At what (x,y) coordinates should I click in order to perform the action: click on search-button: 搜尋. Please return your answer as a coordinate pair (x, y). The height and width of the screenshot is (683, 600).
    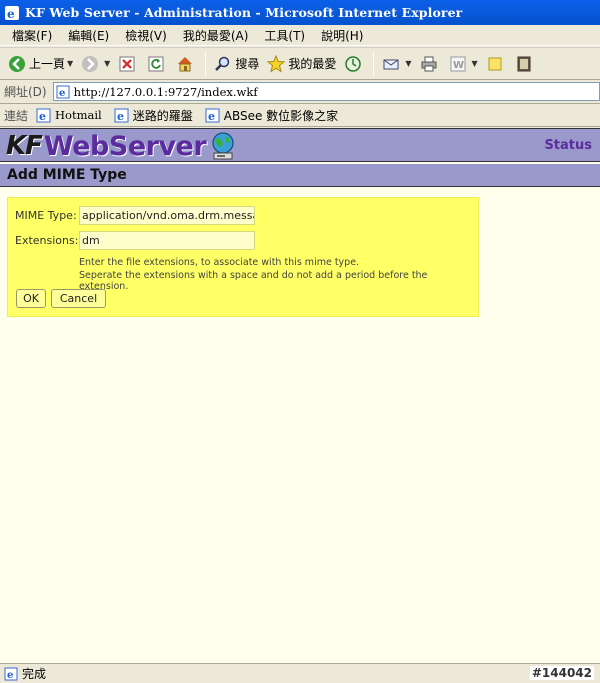
    Looking at the image, I should click on (236, 64).